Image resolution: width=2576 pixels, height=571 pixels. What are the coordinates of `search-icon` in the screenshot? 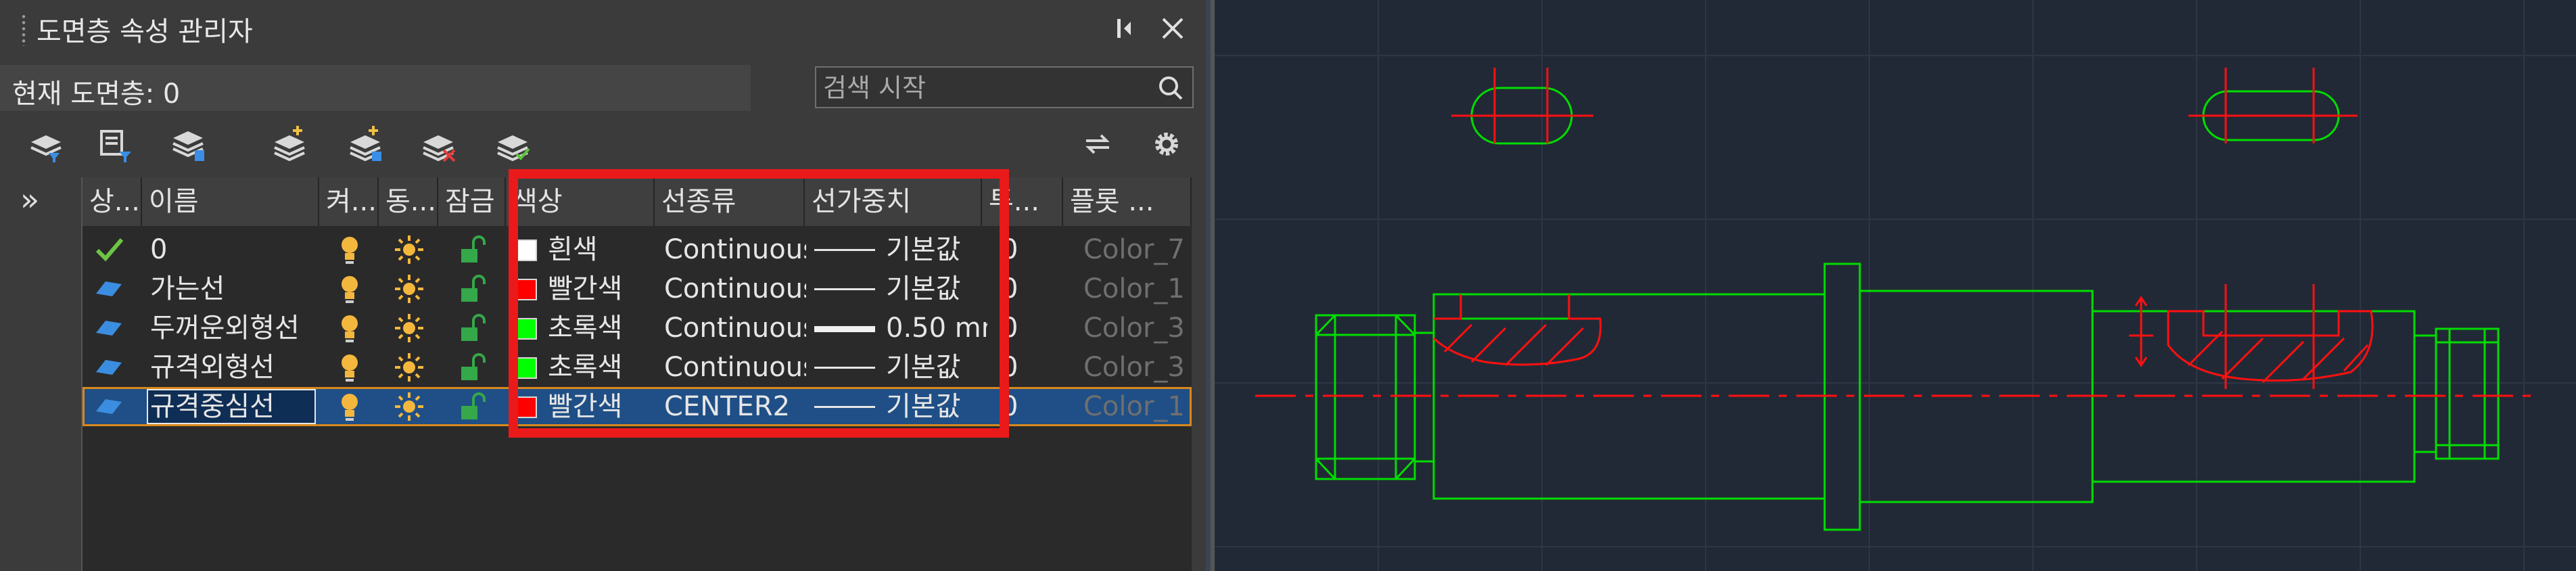 It's located at (1171, 88).